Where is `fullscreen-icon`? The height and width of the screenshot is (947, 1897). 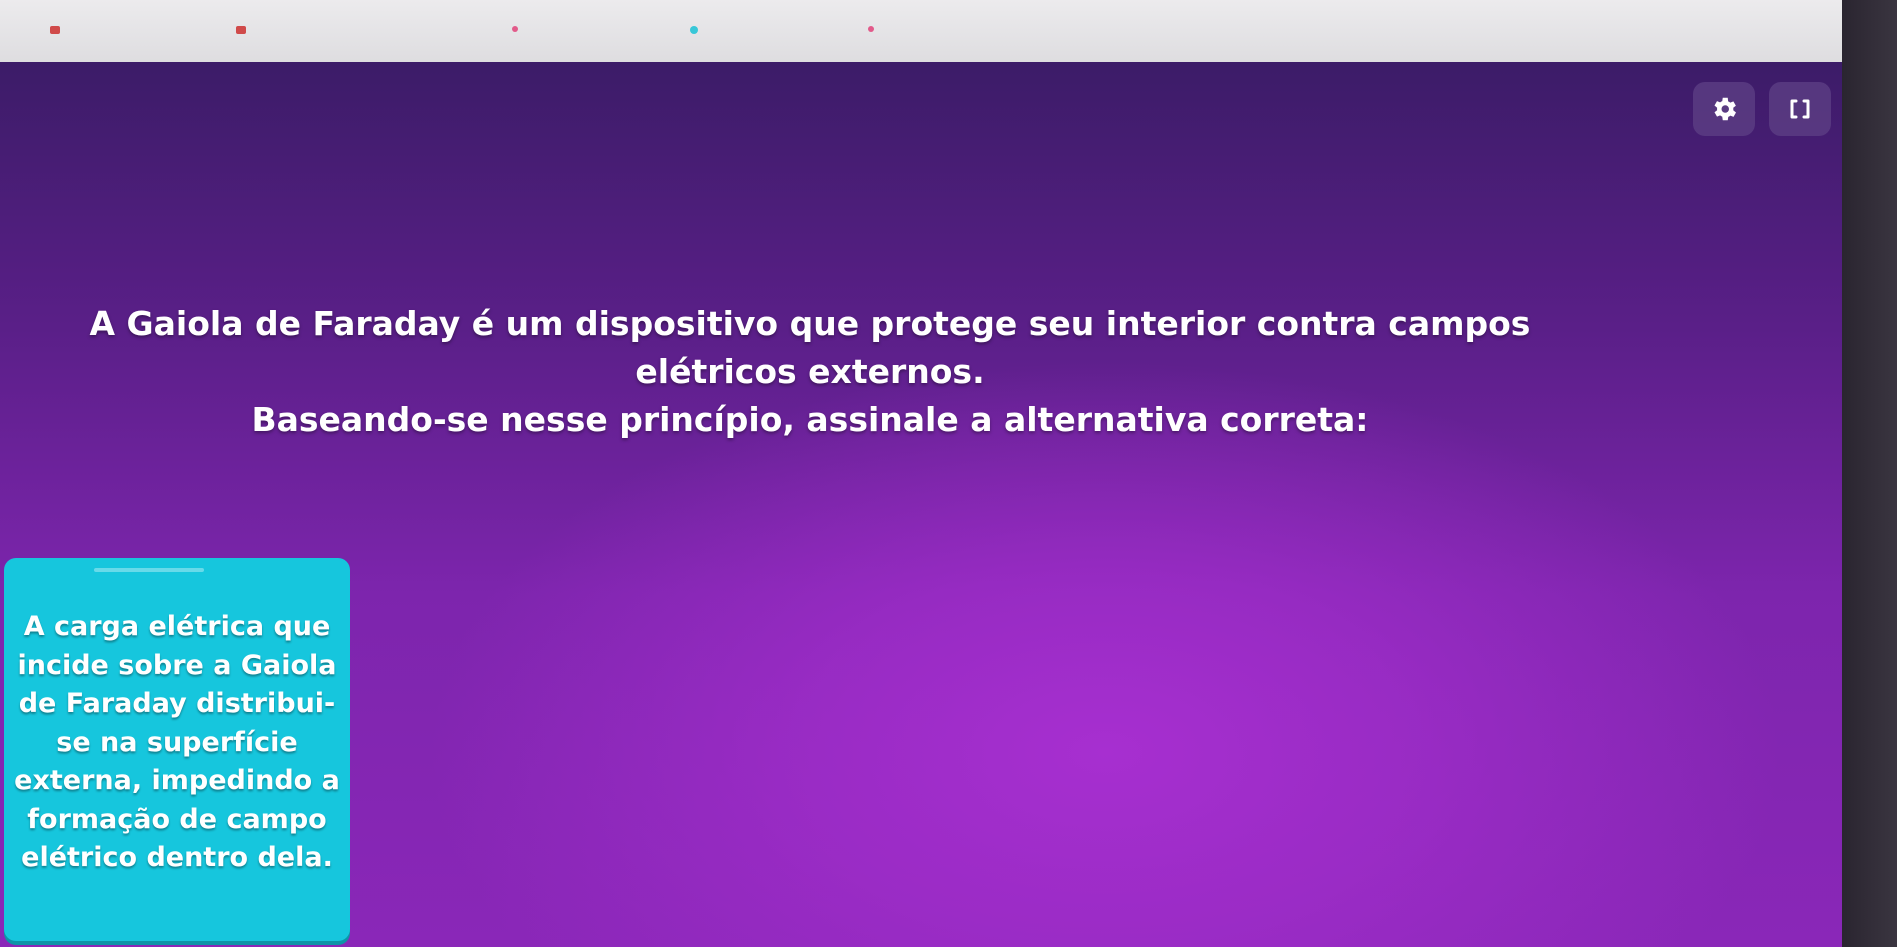
fullscreen-icon is located at coordinates (1800, 109).